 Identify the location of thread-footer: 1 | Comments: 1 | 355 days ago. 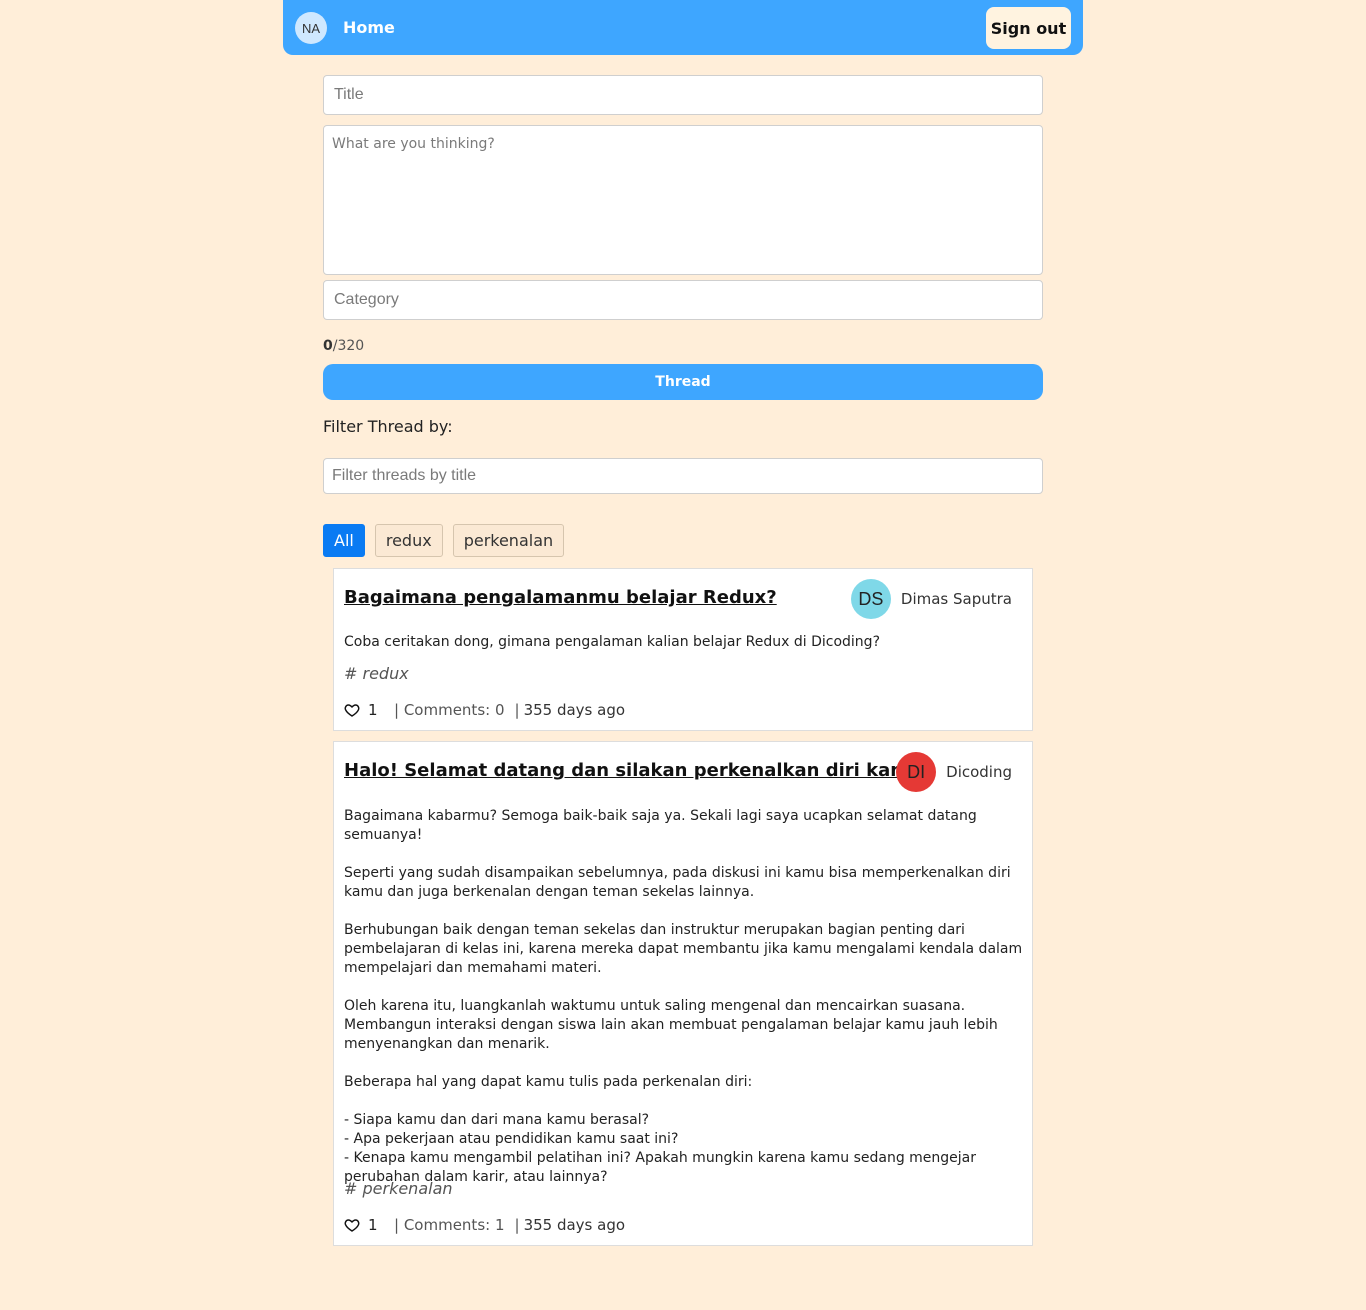
(484, 1225).